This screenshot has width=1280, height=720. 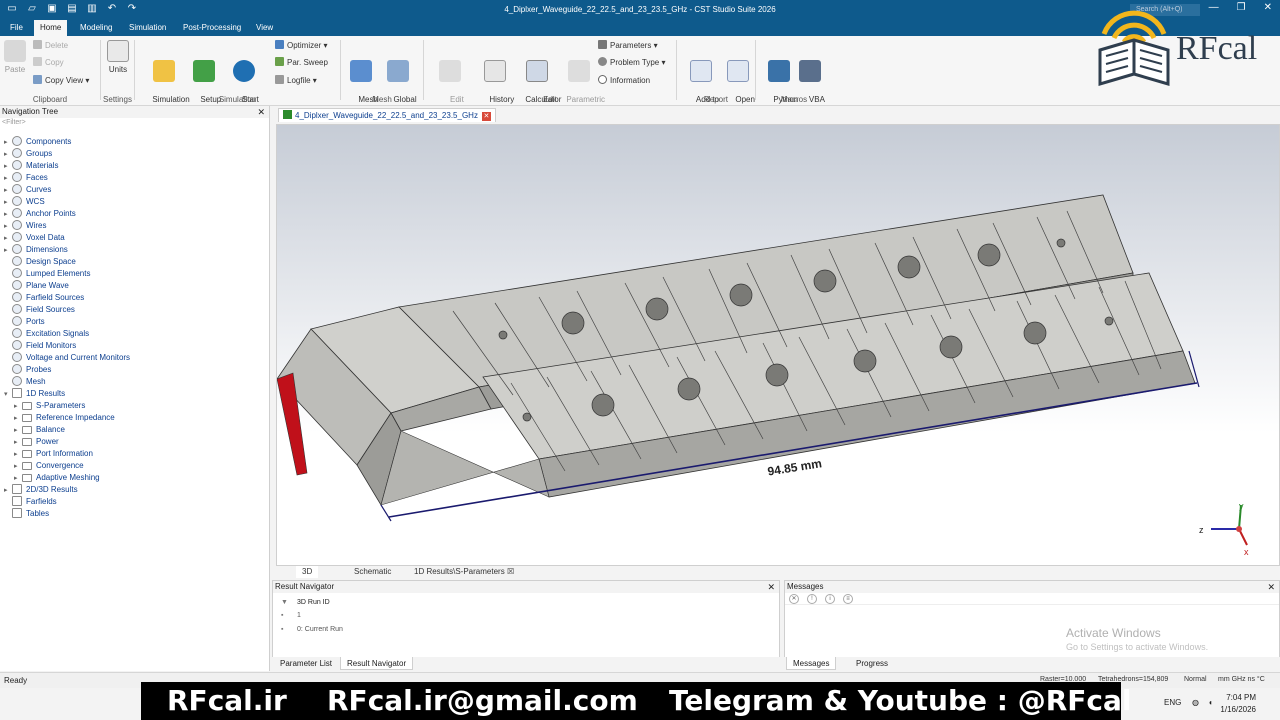 I want to click on tab-view: View, so click(x=264, y=28).